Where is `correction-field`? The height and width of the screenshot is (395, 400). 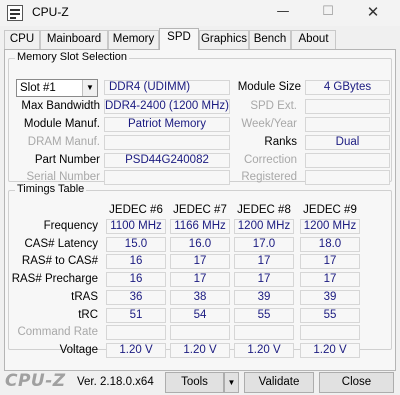 correction-field is located at coordinates (347, 160).